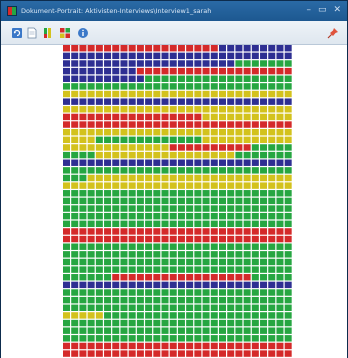 This screenshot has height=358, width=348. I want to click on document-icon, so click(32, 33).